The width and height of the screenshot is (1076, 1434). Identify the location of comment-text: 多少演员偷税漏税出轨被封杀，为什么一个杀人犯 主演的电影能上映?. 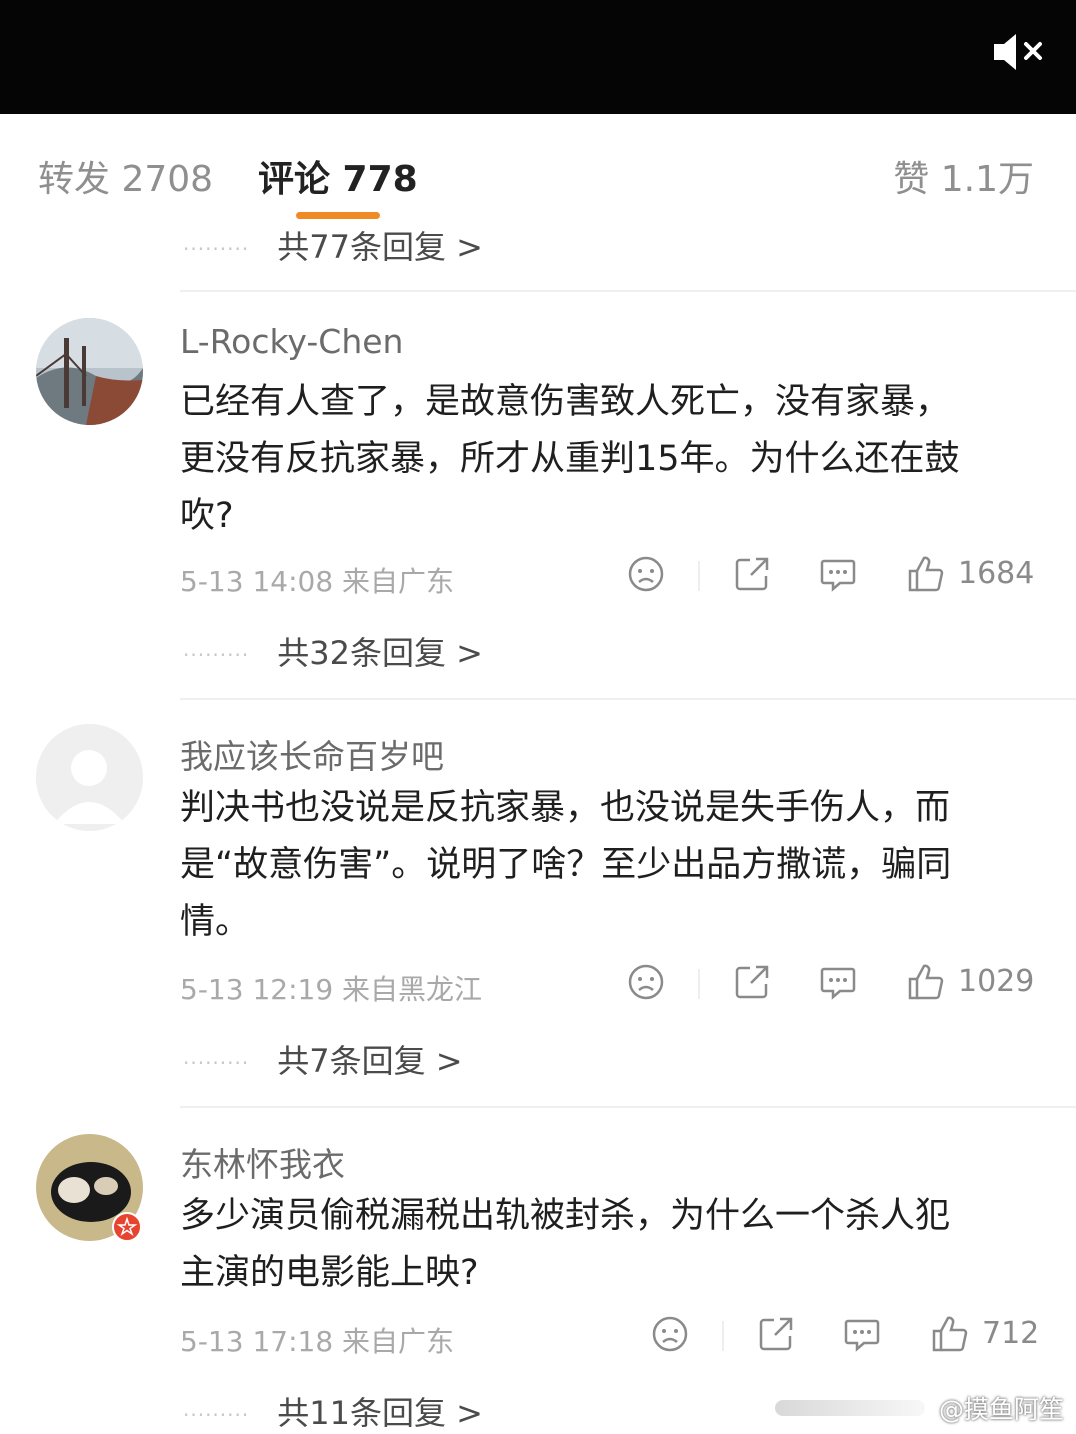
(610, 1245).